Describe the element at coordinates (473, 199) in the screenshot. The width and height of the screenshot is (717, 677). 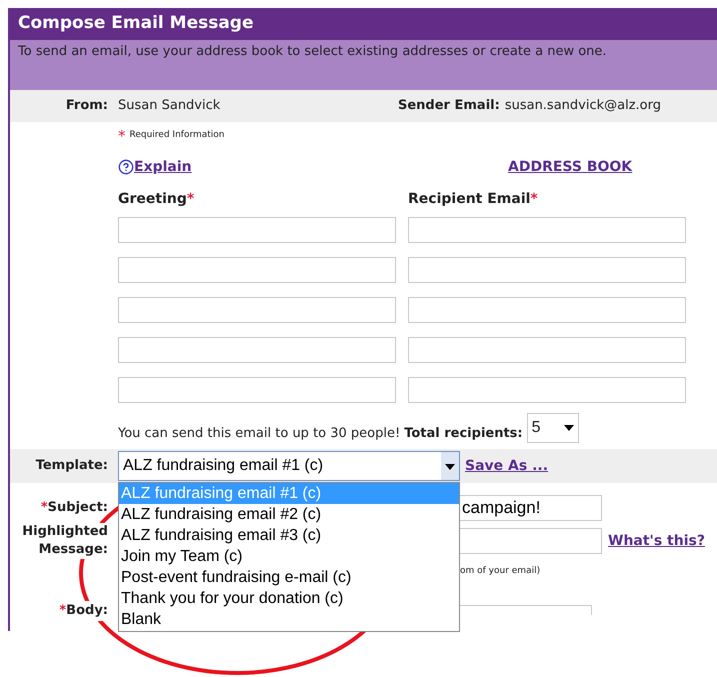
I see `column-label: Recipient Email*` at that location.